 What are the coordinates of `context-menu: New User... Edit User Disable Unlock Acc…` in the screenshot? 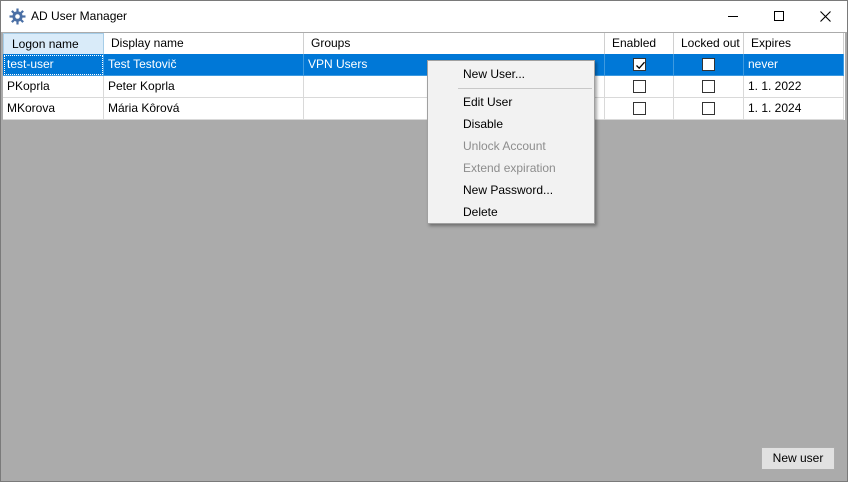 It's located at (511, 142).